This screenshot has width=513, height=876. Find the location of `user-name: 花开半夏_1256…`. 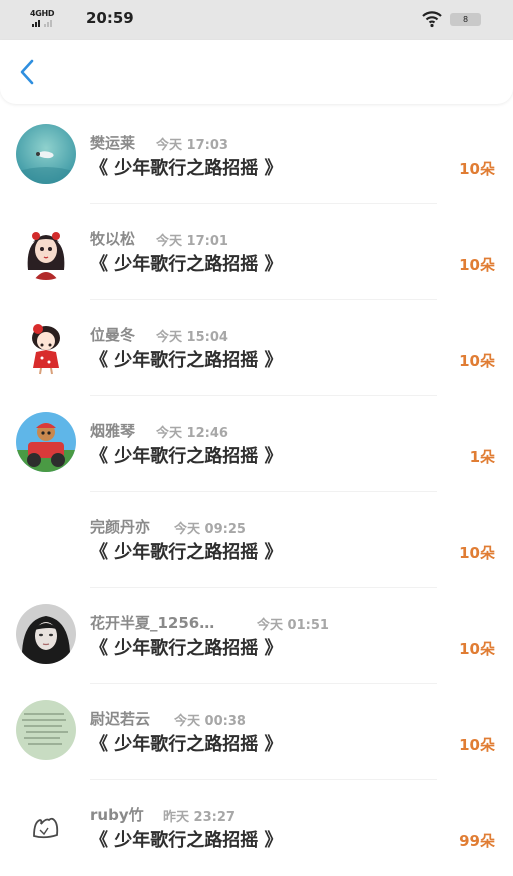

user-name: 花开半夏_1256… is located at coordinates (152, 623).